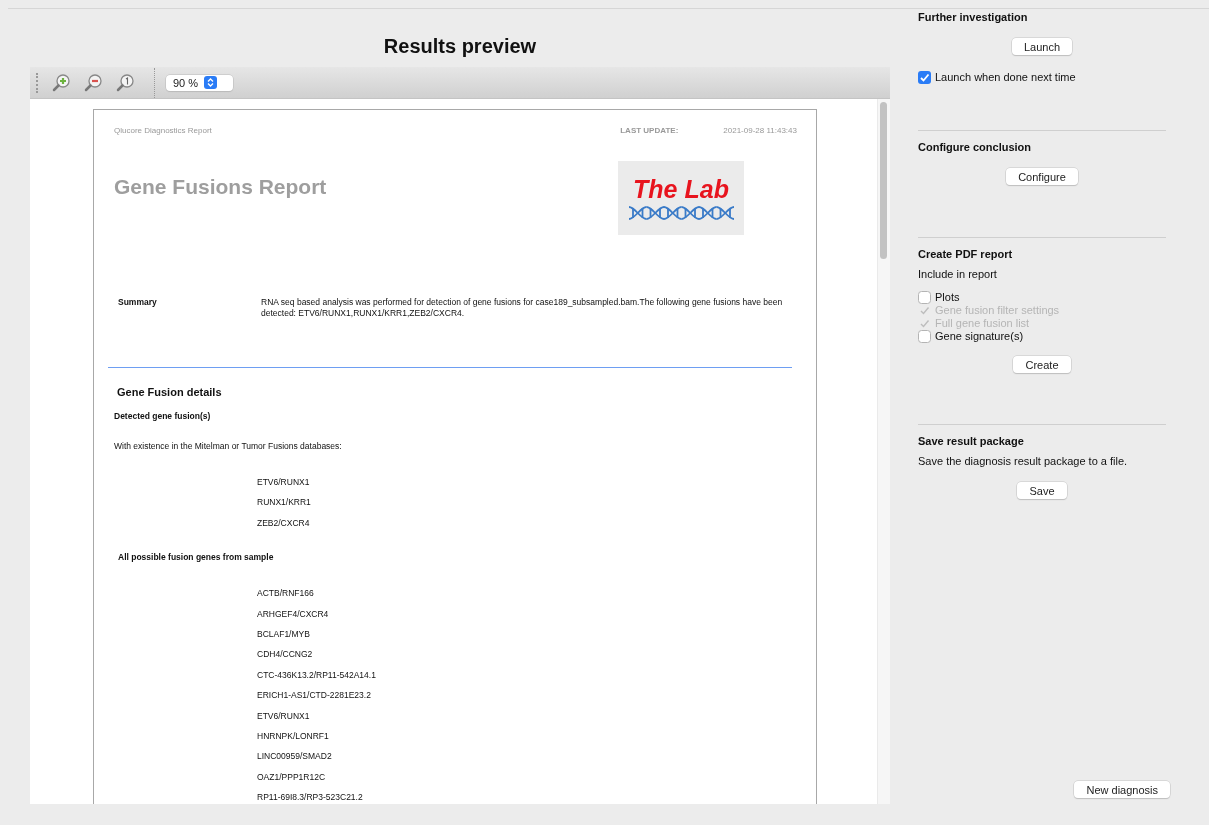 This screenshot has height=825, width=1209. I want to click on fusion-name: ERICH1-AS1/CTD-2281E23.2, so click(314, 696).